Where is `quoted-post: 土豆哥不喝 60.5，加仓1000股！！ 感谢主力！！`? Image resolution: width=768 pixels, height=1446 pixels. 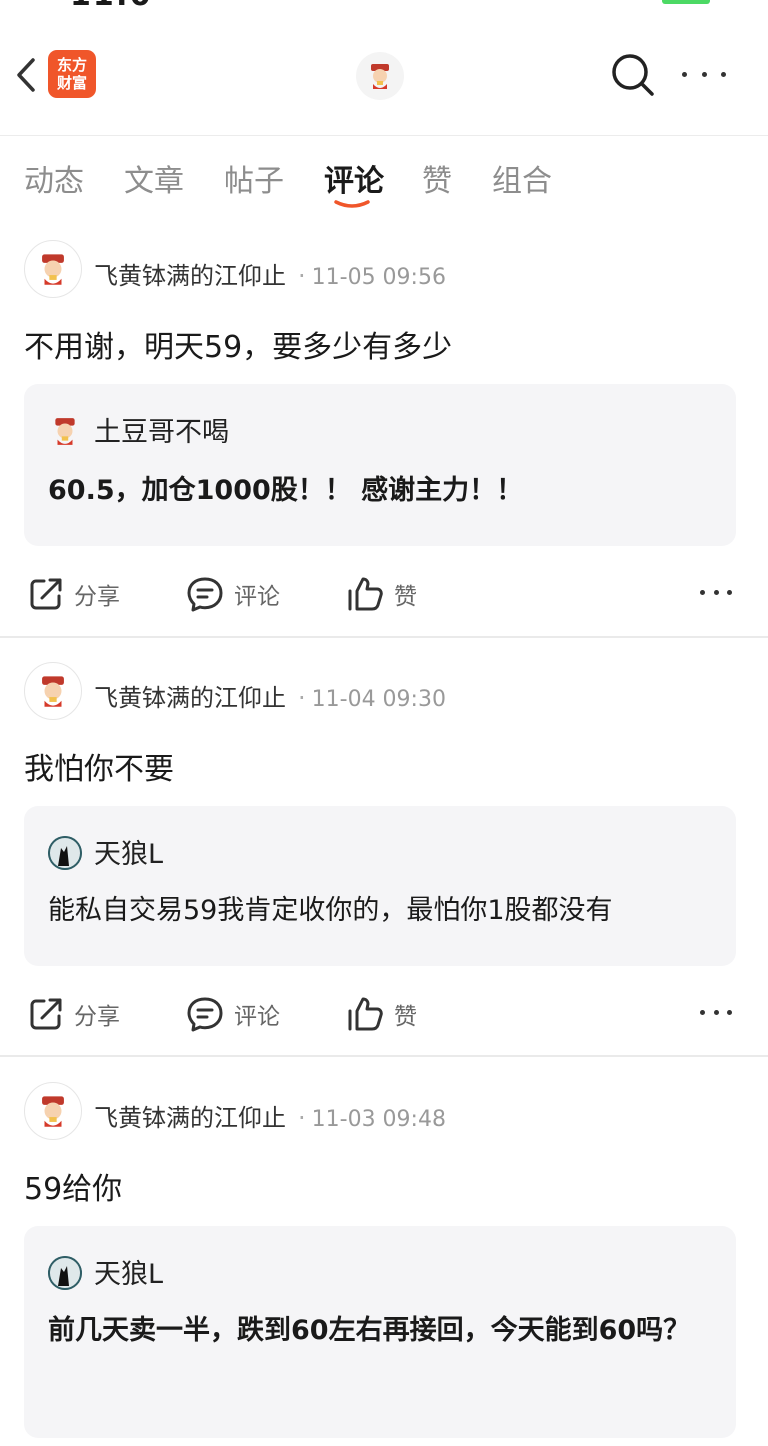 quoted-post: 土豆哥不喝 60.5，加仓1000股！！ 感谢主力！！ is located at coordinates (380, 465).